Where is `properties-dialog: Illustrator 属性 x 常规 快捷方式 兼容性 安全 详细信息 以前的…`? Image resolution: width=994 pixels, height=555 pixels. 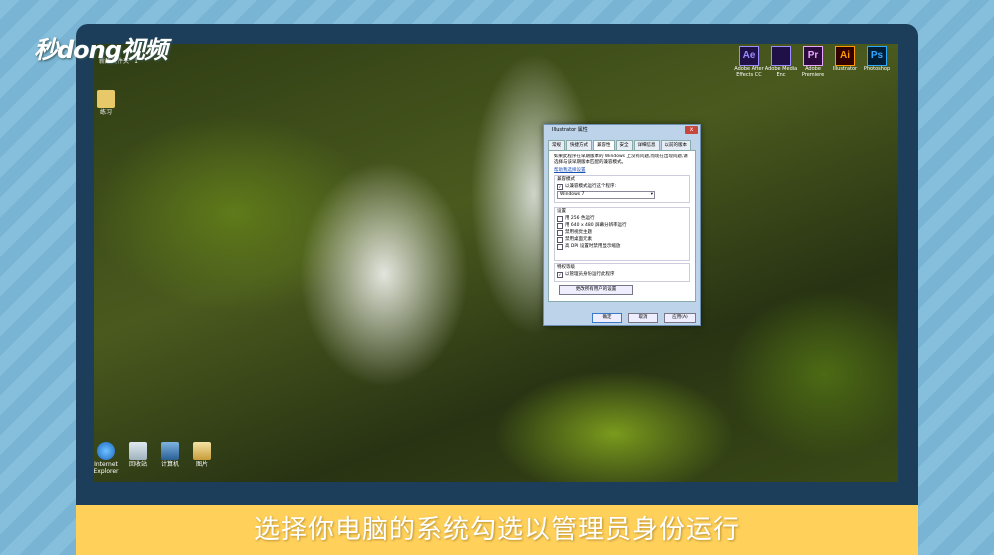
properties-dialog: Illustrator 属性 x 常规 快捷方式 兼容性 安全 详细信息 以前的… is located at coordinates (622, 225).